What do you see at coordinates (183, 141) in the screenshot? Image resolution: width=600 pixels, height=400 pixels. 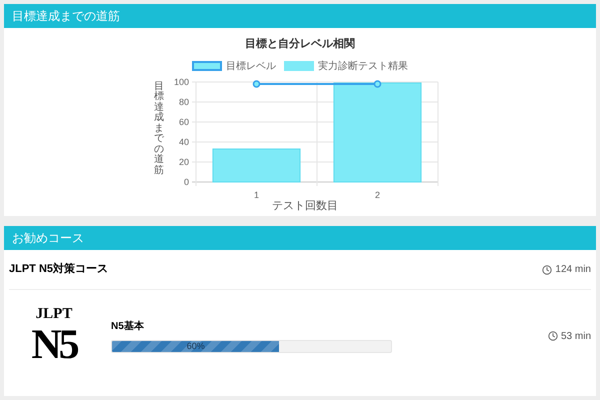 I see `y-tick-label: 40` at bounding box center [183, 141].